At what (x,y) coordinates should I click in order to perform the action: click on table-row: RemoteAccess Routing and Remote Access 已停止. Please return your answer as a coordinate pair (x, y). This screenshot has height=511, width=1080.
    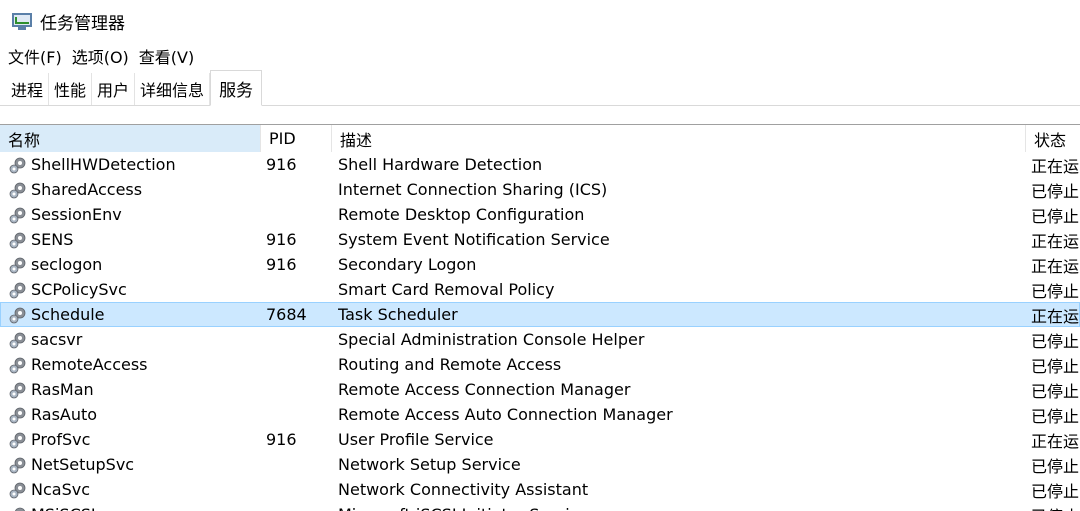
    Looking at the image, I should click on (540, 364).